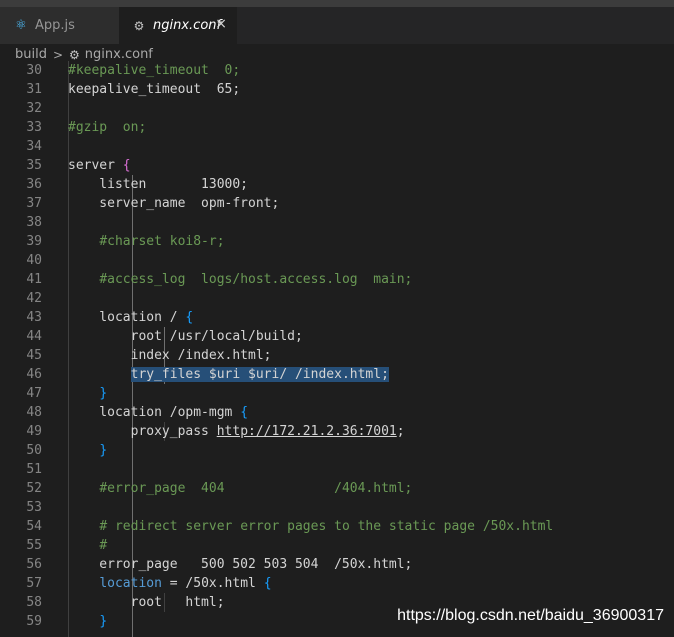 The height and width of the screenshot is (637, 674). Describe the element at coordinates (337, 184) in the screenshot. I see `code-line: 36 listen 13000;` at that location.